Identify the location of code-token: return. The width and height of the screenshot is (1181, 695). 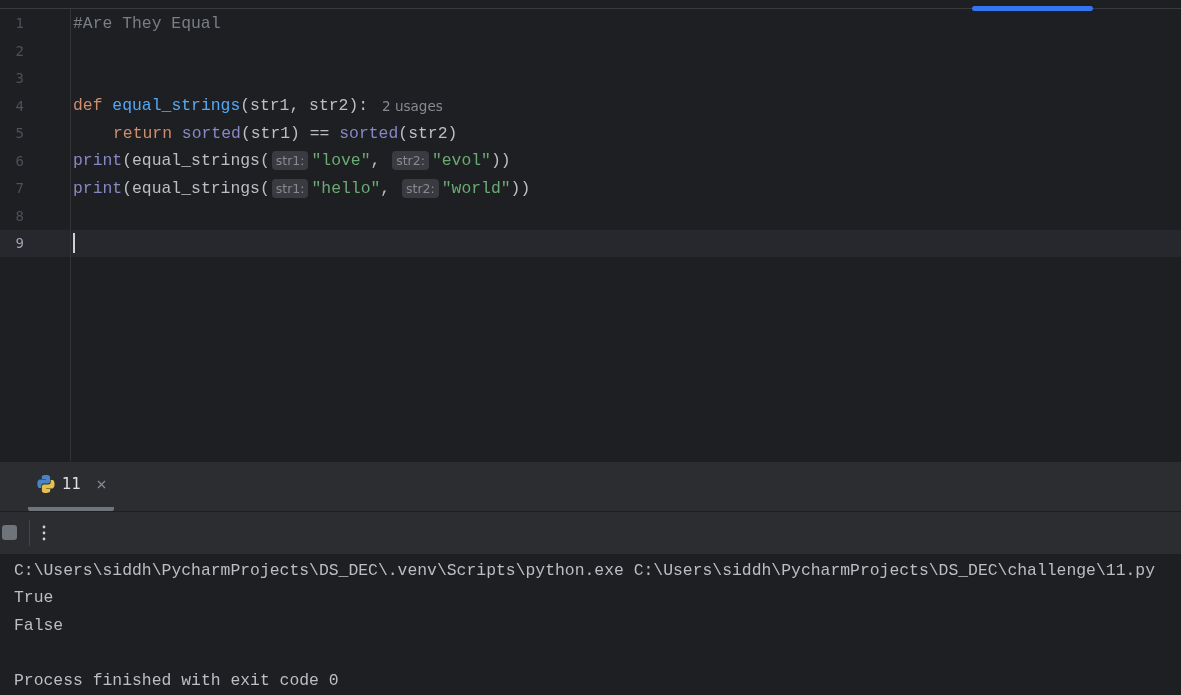
(143, 133).